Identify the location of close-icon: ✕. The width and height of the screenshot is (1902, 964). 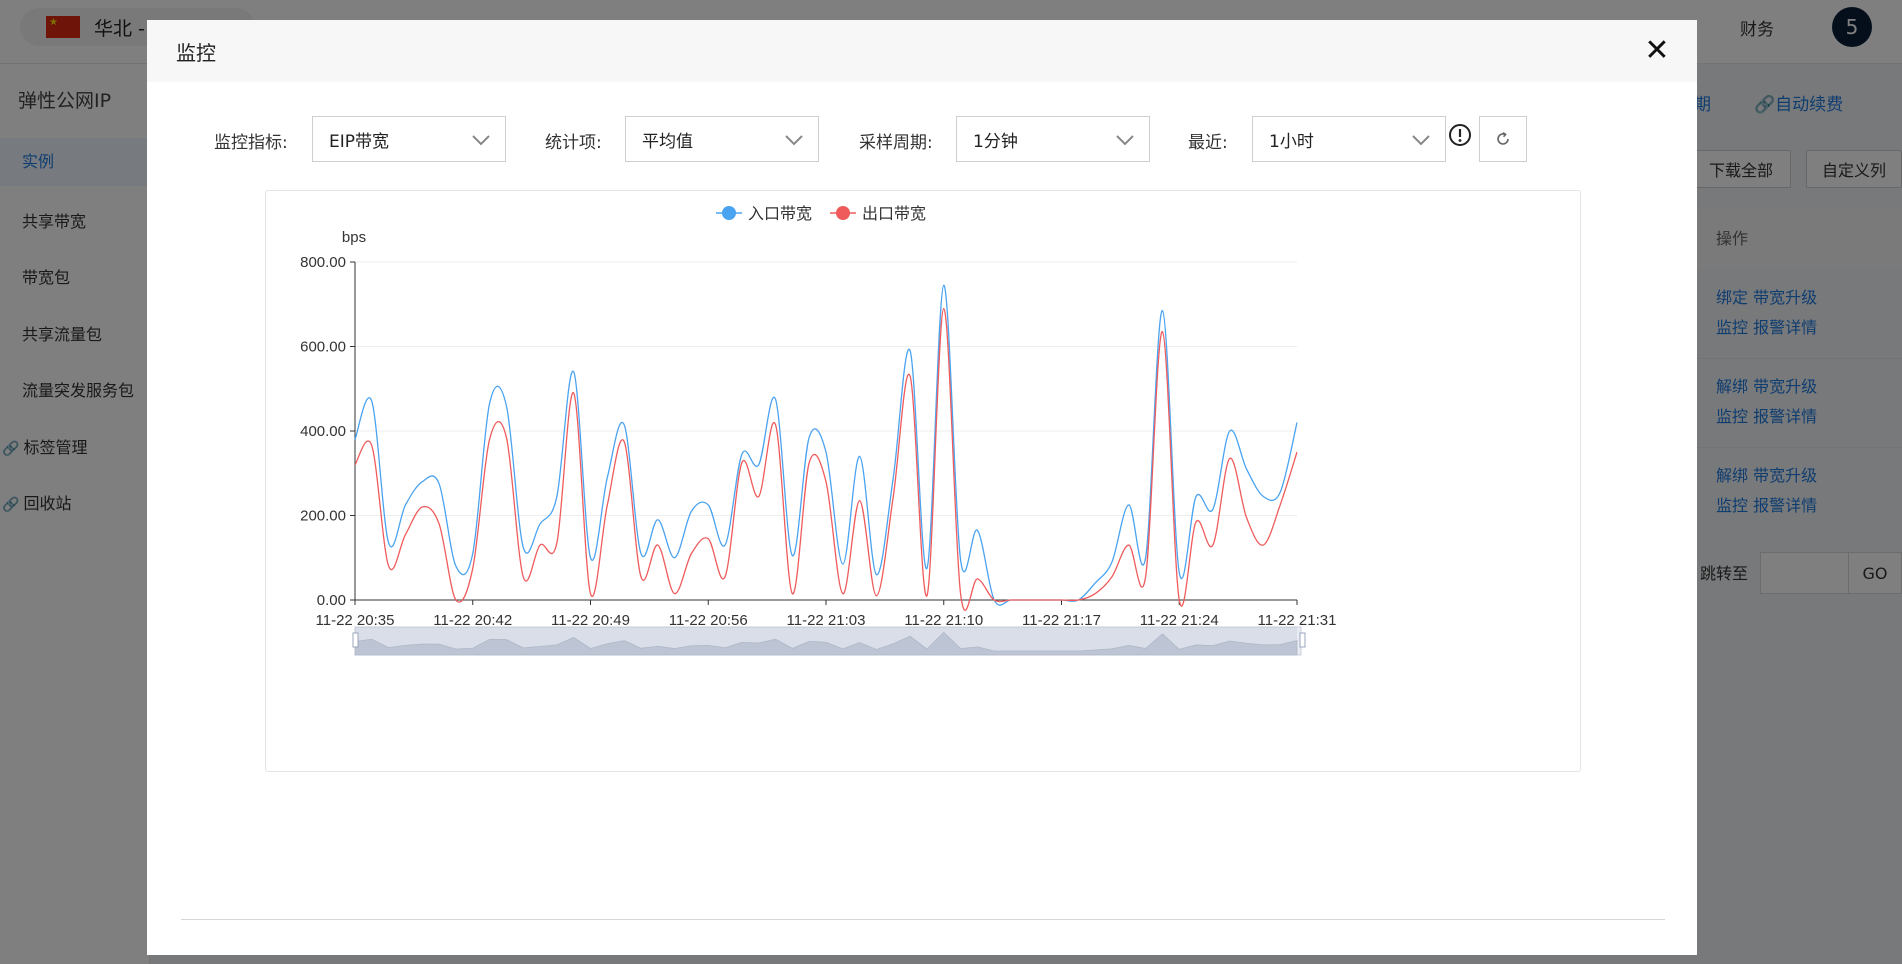
(1657, 50).